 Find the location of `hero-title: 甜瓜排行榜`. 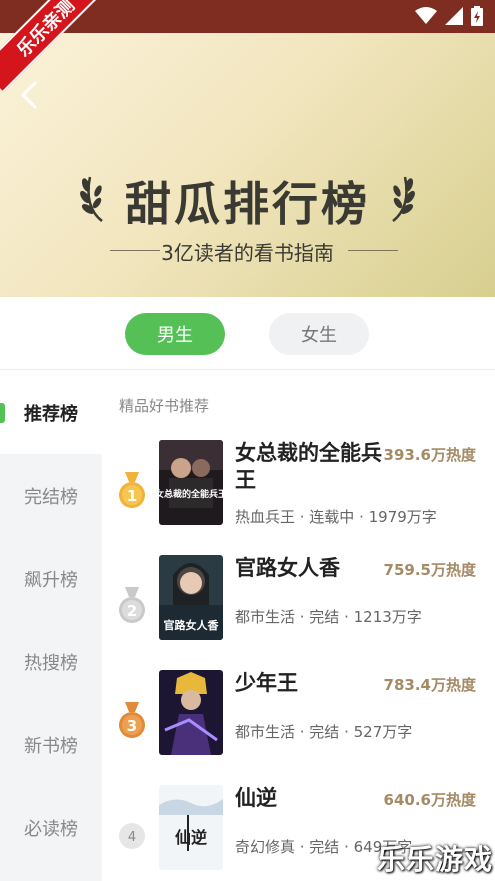

hero-title: 甜瓜排行榜 is located at coordinates (247, 204).